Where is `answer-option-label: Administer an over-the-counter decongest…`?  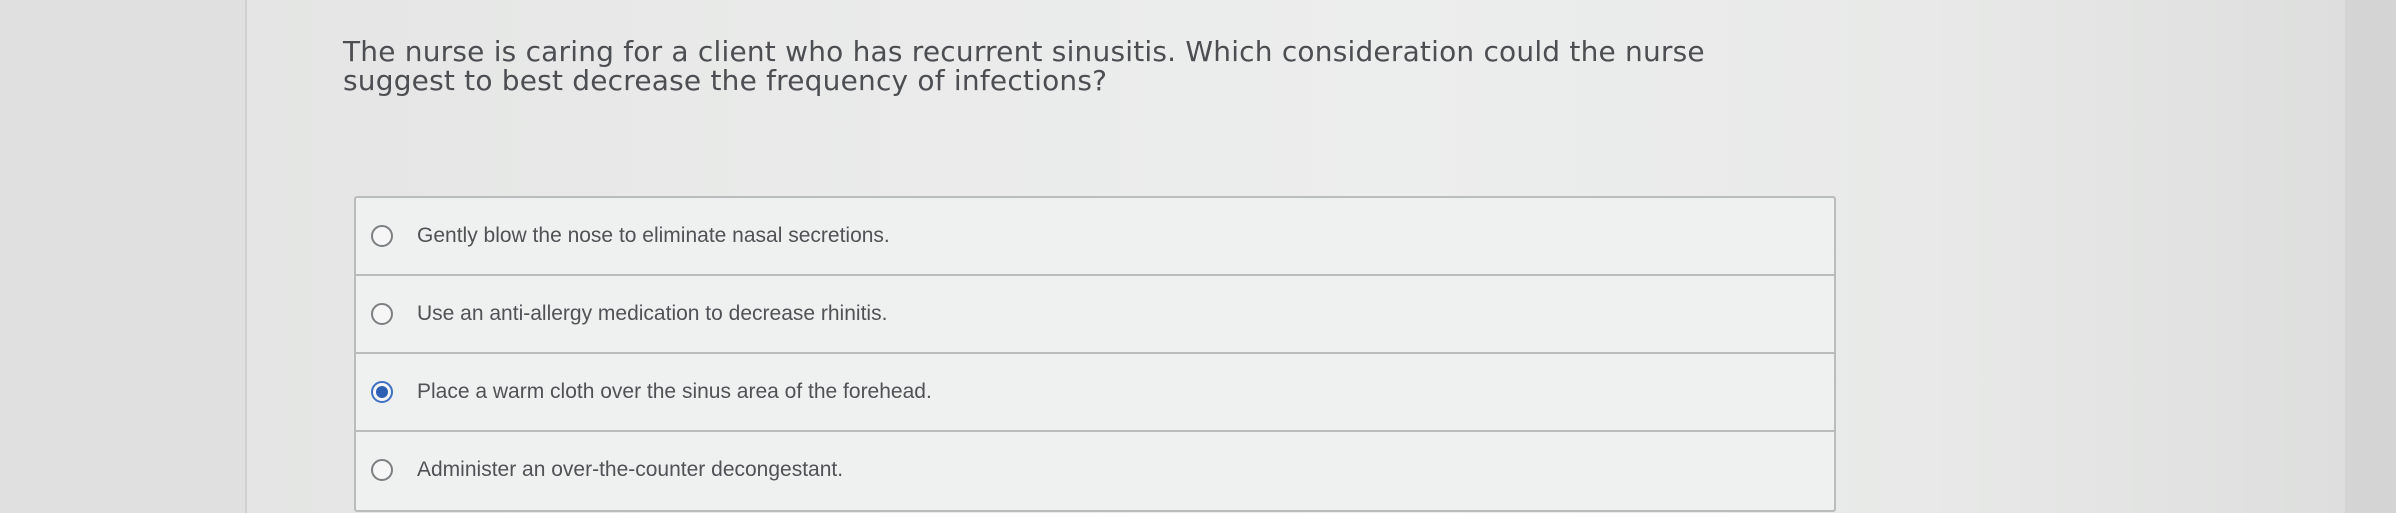 answer-option-label: Administer an over-the-counter decongest… is located at coordinates (630, 469).